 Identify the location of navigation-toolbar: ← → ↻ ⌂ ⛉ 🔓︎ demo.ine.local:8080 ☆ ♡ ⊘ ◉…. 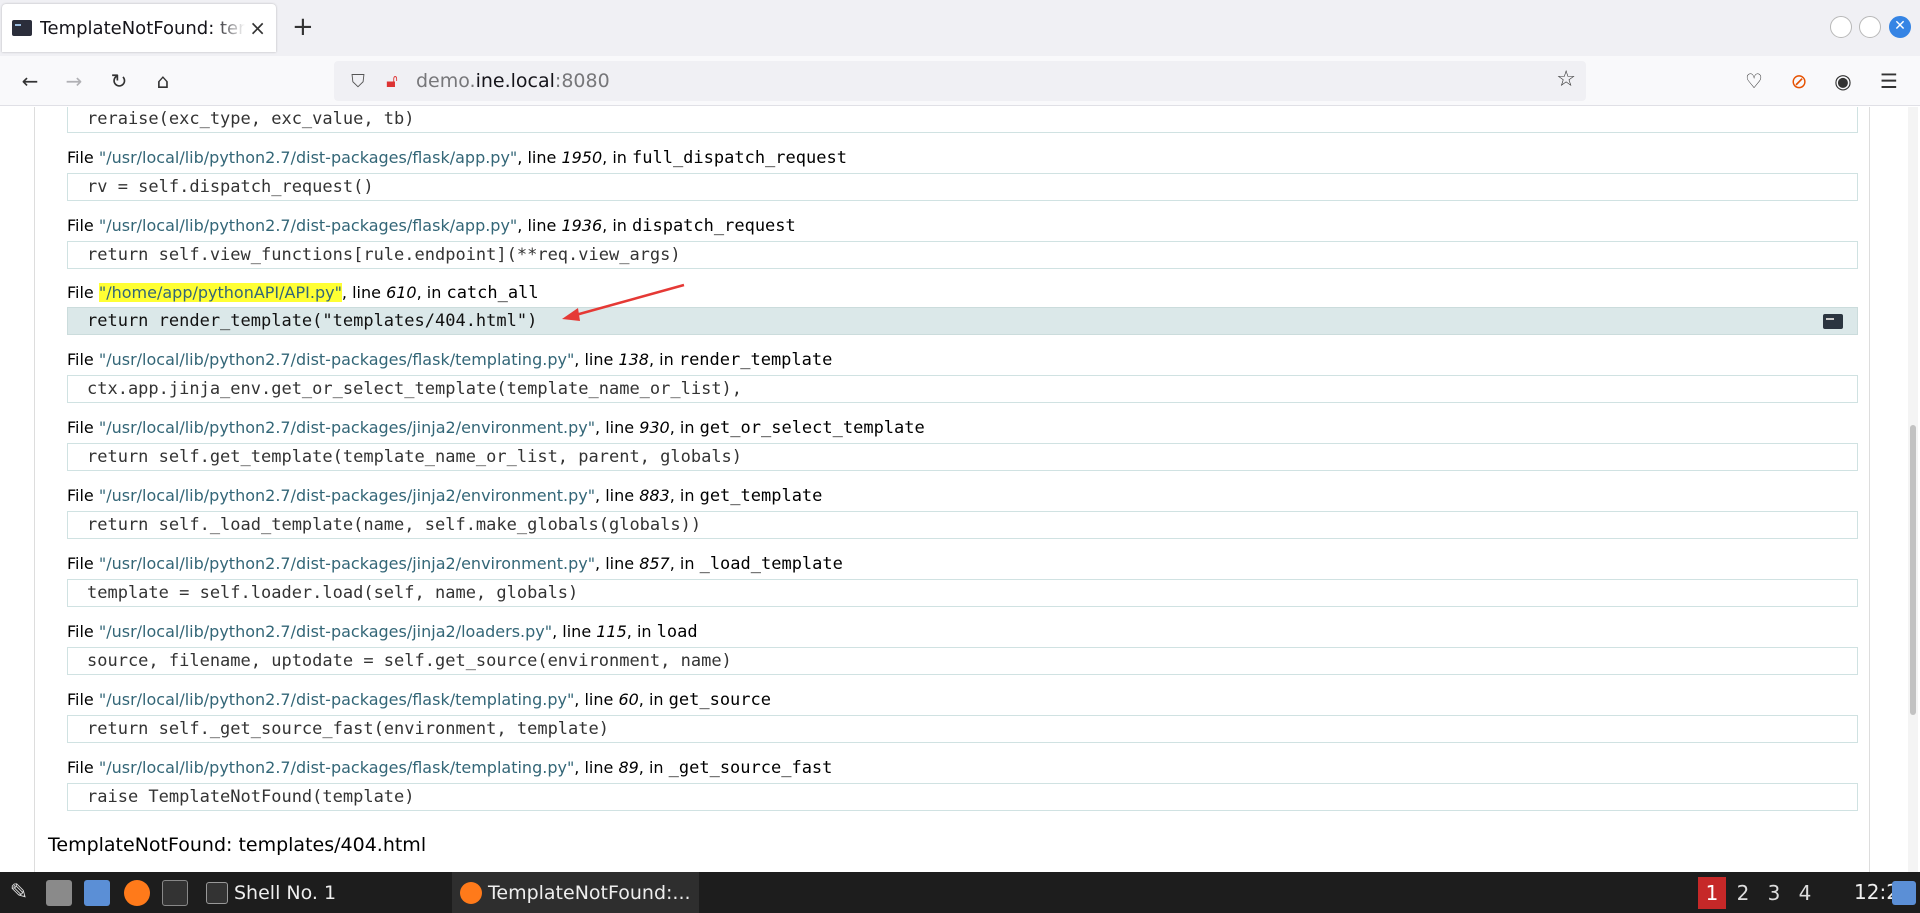
(960, 81).